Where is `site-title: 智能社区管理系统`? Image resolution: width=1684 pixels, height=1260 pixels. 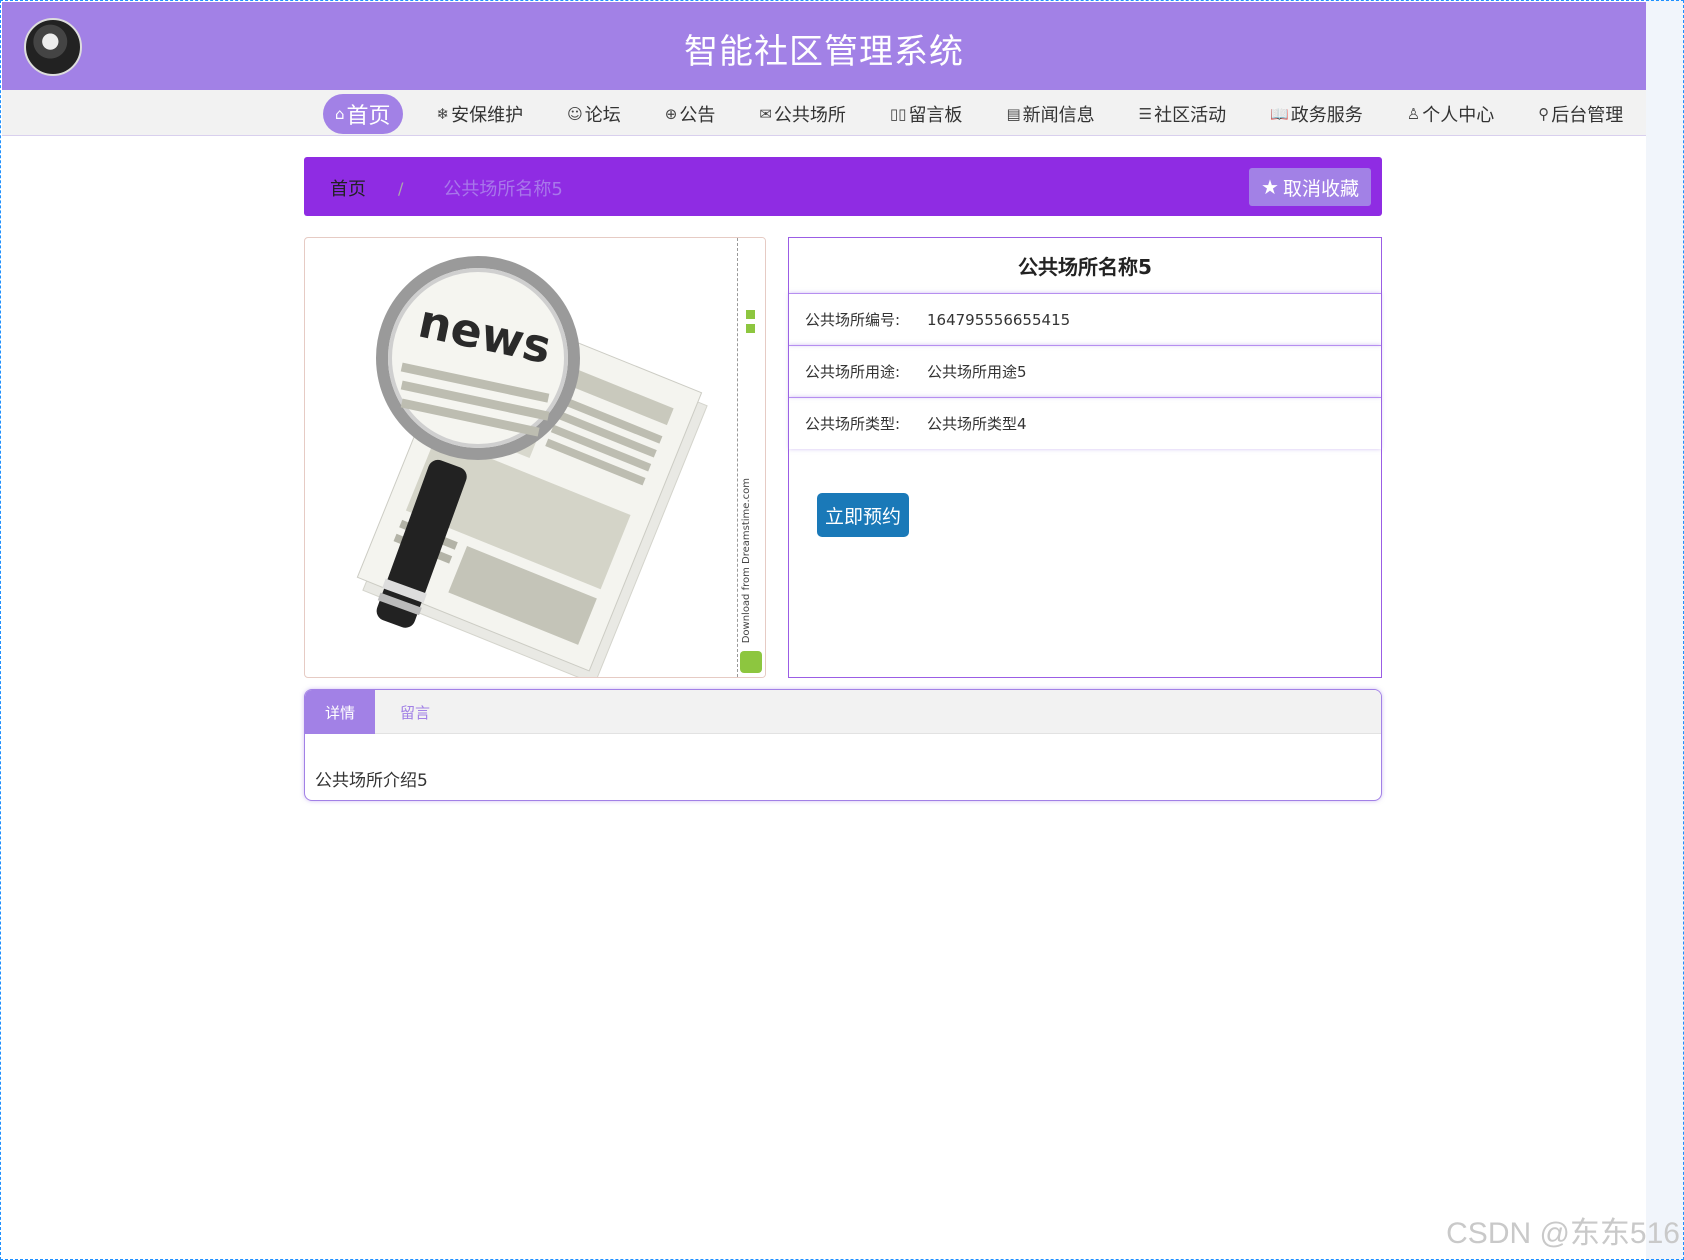 site-title: 智能社区管理系统 is located at coordinates (824, 52).